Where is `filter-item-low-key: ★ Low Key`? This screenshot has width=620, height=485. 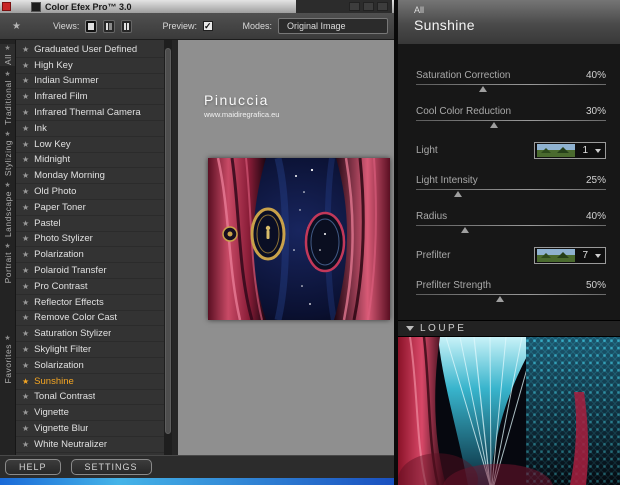
filter-item-low-key: ★ Low Key is located at coordinates (94, 145).